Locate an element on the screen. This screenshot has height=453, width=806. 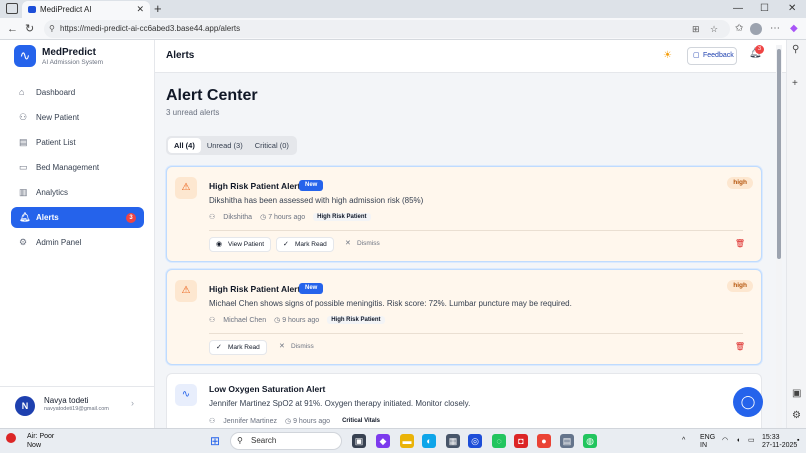
add-icon: + is located at coordinates (795, 83).